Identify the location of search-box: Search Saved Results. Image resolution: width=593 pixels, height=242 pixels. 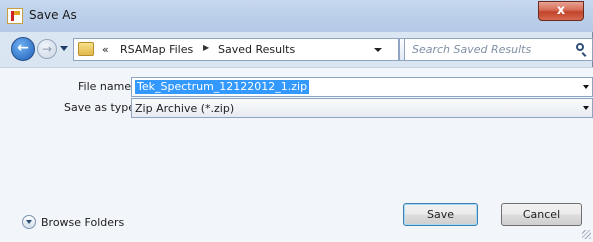
(498, 49).